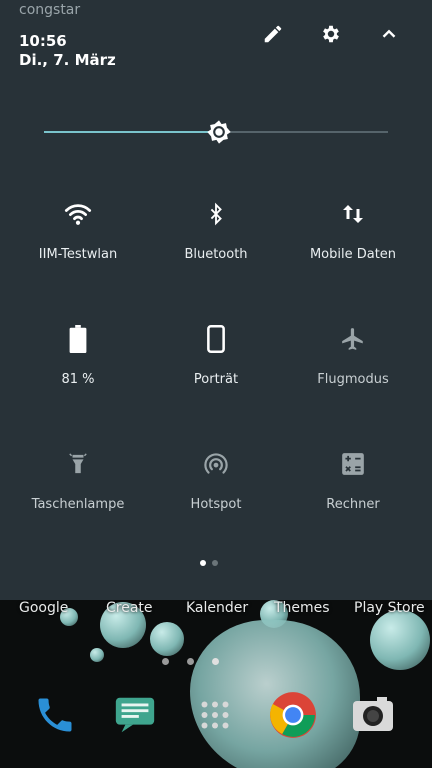 The height and width of the screenshot is (768, 432). Describe the element at coordinates (302, 608) in the screenshot. I see `app-label-themes: Themes` at that location.